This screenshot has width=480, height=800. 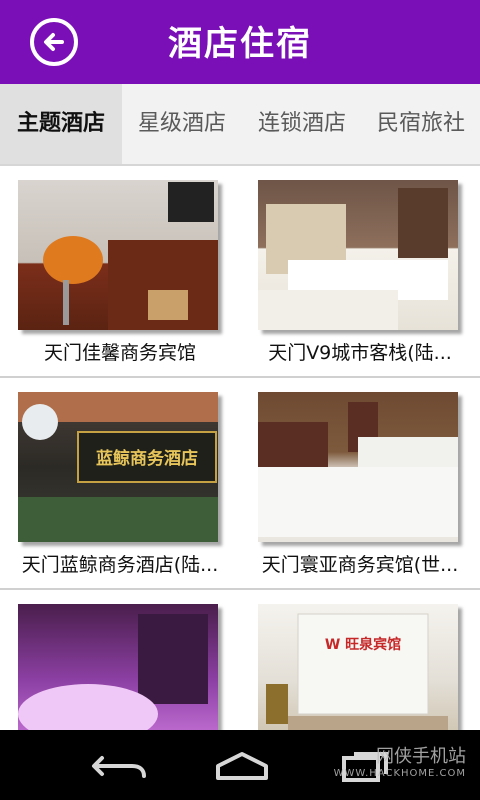 I want to click on twin-bed-illustration, so click(x=358, y=469).